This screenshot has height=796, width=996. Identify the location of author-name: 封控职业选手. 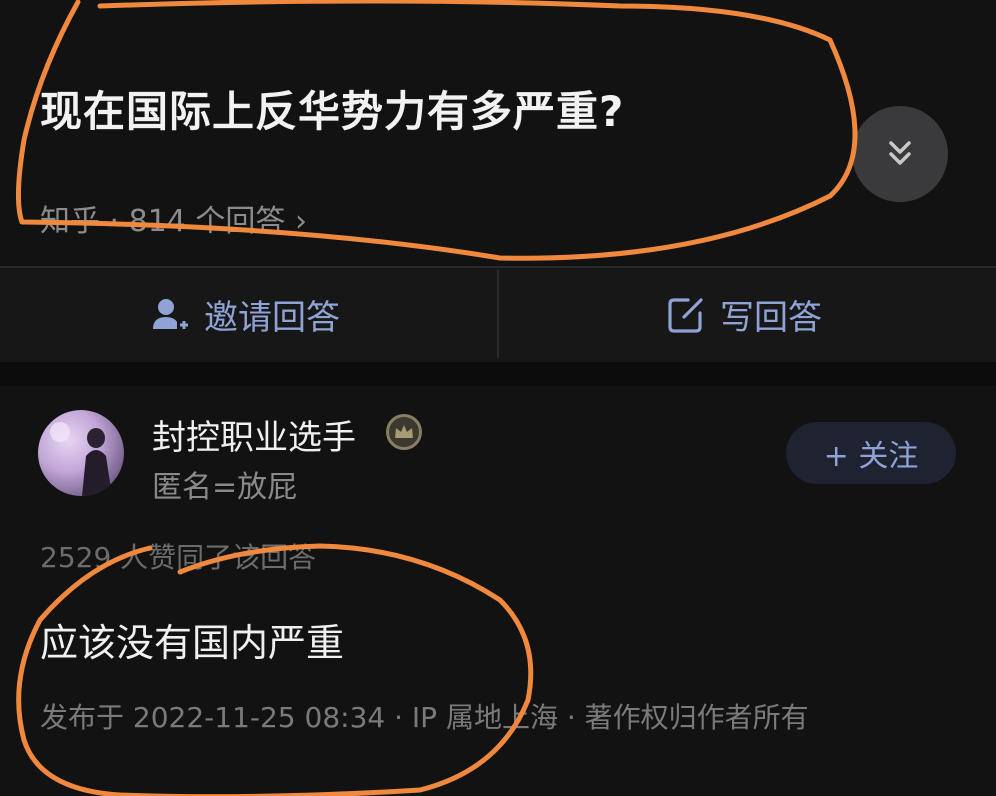
(254, 434).